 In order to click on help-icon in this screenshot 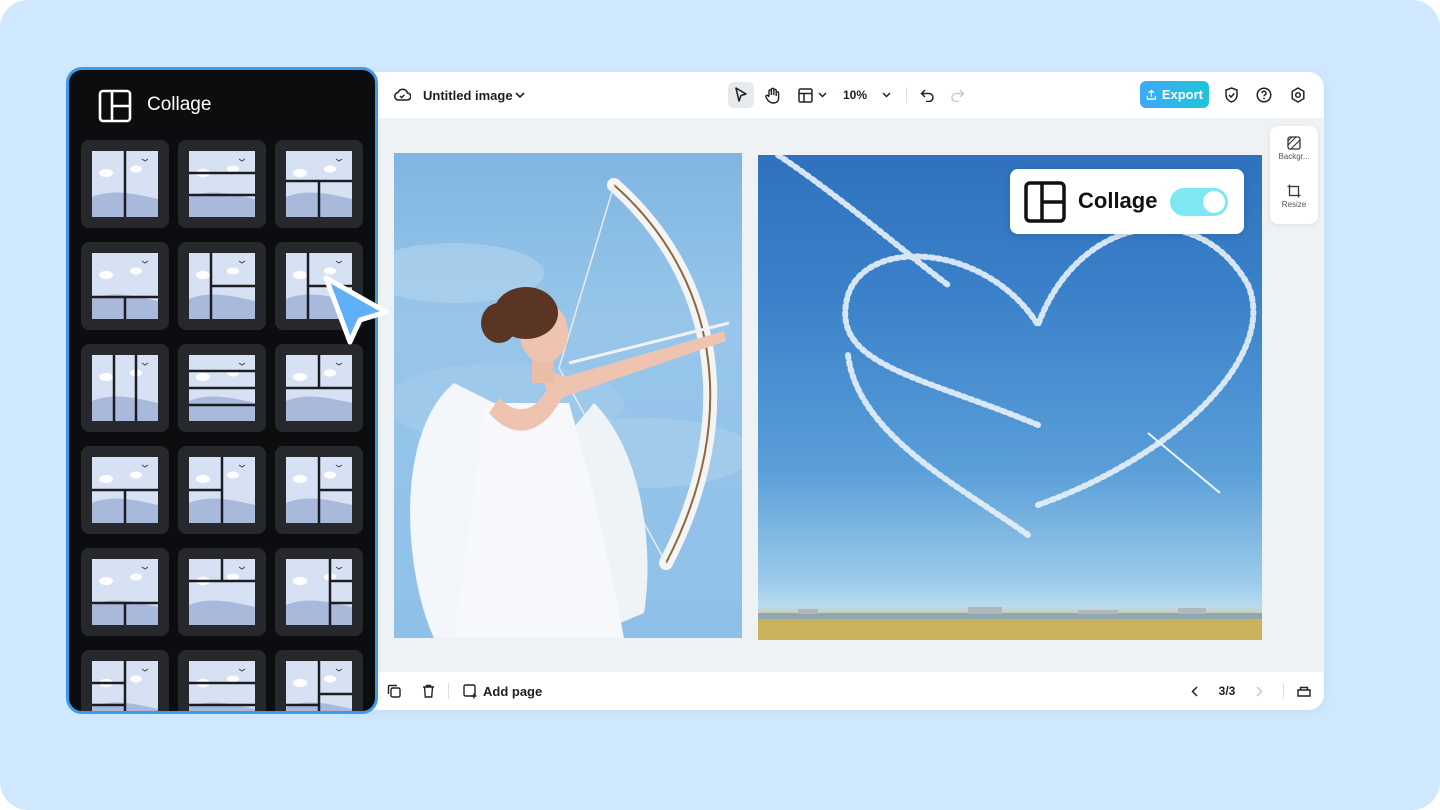, I will do `click(1264, 95)`.